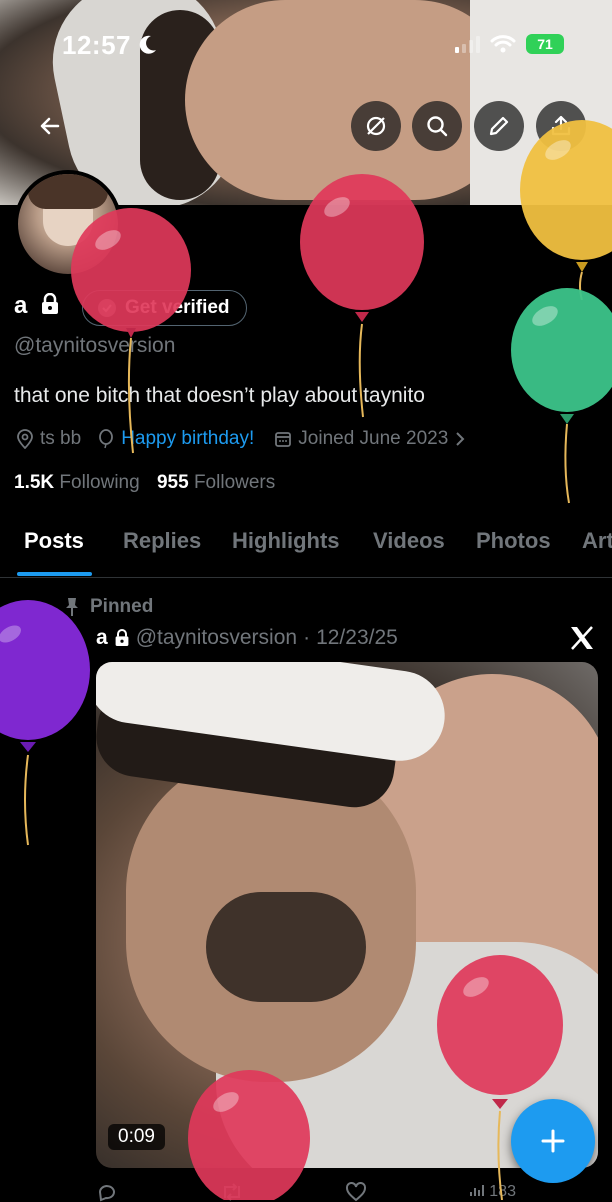  I want to click on follow-counts: 1.5K Following 955 Followers, so click(144, 483).